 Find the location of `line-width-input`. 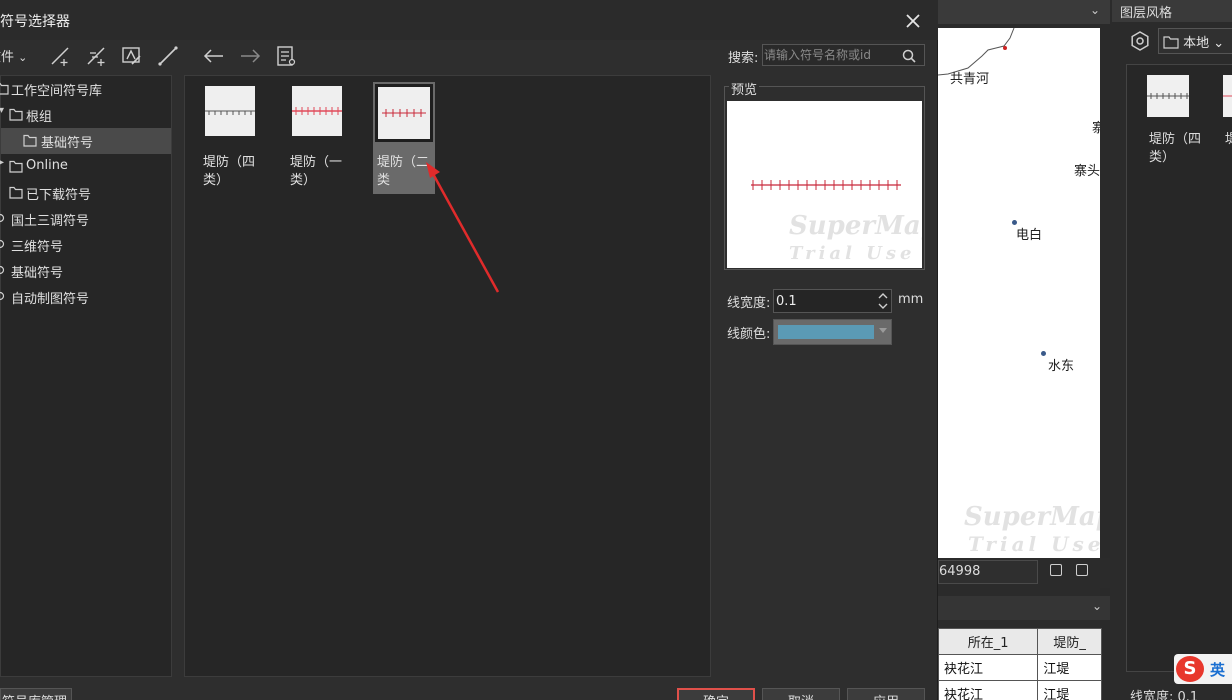

line-width-input is located at coordinates (824, 301).